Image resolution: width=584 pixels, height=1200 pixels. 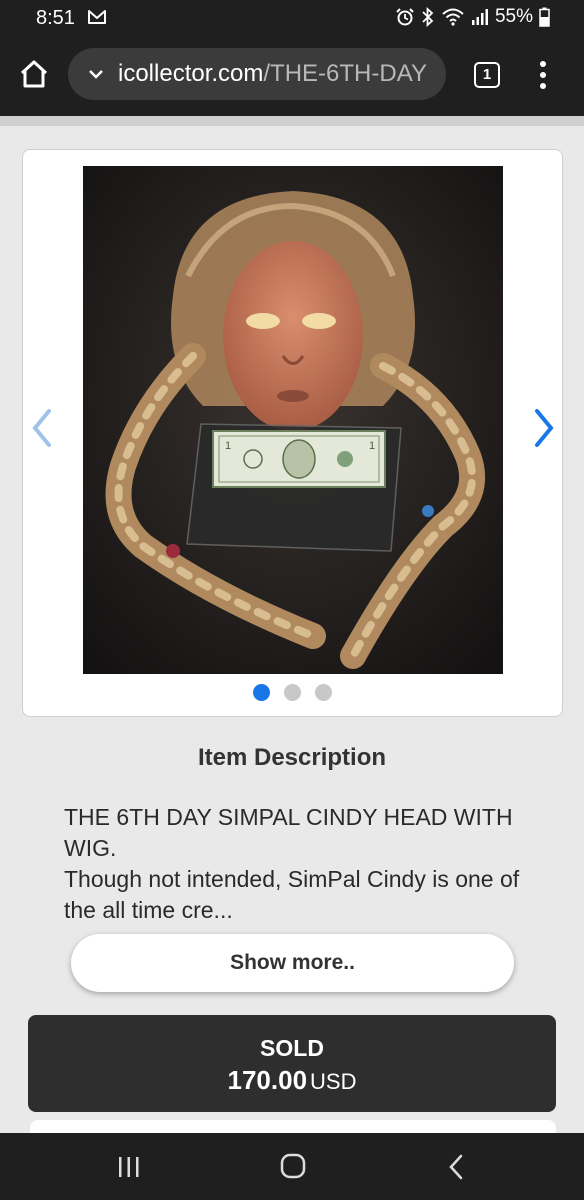 I want to click on previous-image-arrow, so click(x=42, y=428).